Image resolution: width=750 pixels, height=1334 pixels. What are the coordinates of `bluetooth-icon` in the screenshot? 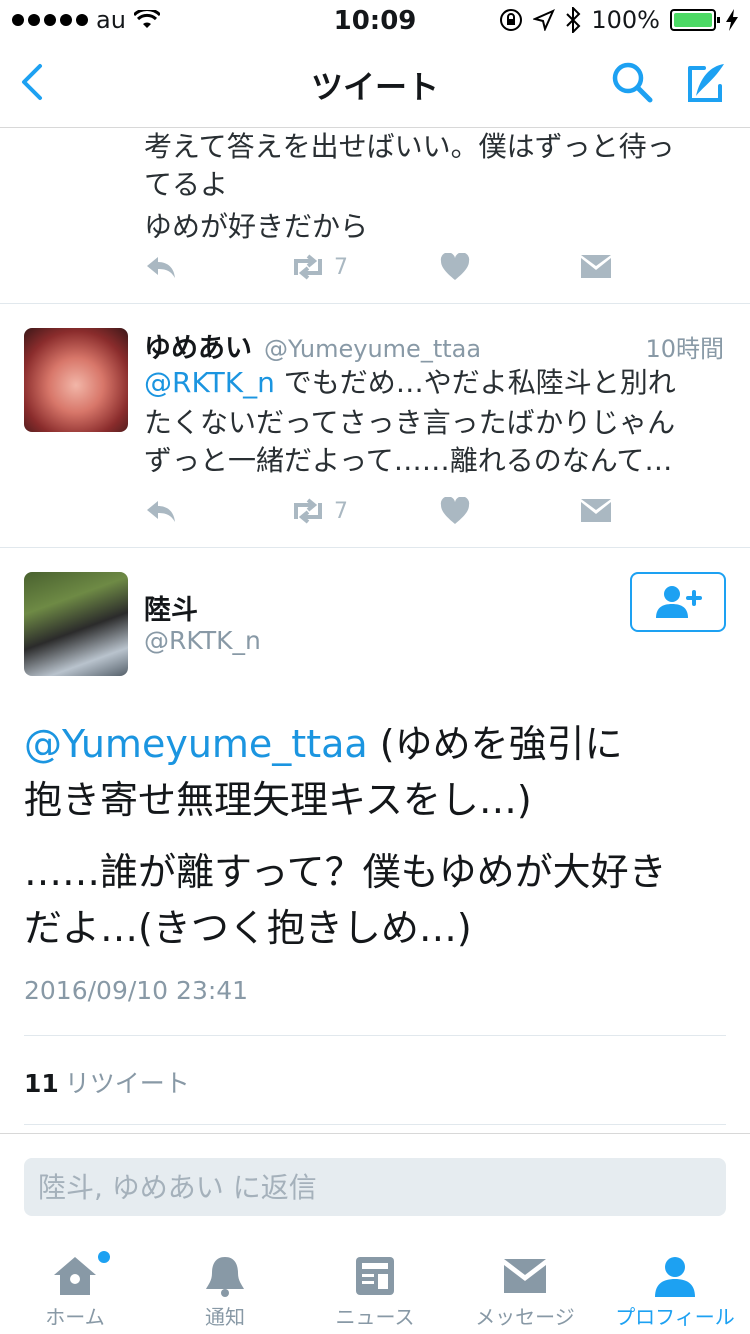 It's located at (573, 20).